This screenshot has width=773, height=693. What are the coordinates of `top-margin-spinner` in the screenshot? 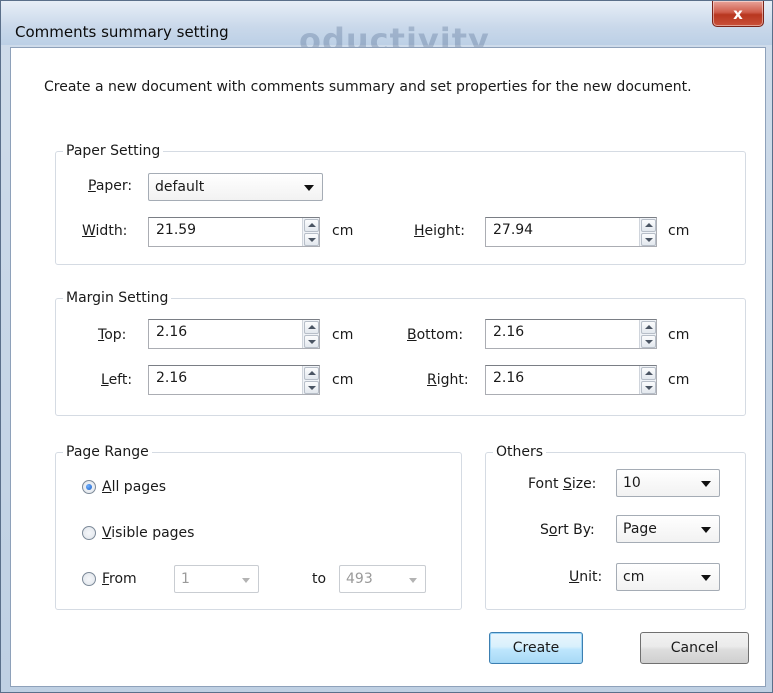 It's located at (310, 334).